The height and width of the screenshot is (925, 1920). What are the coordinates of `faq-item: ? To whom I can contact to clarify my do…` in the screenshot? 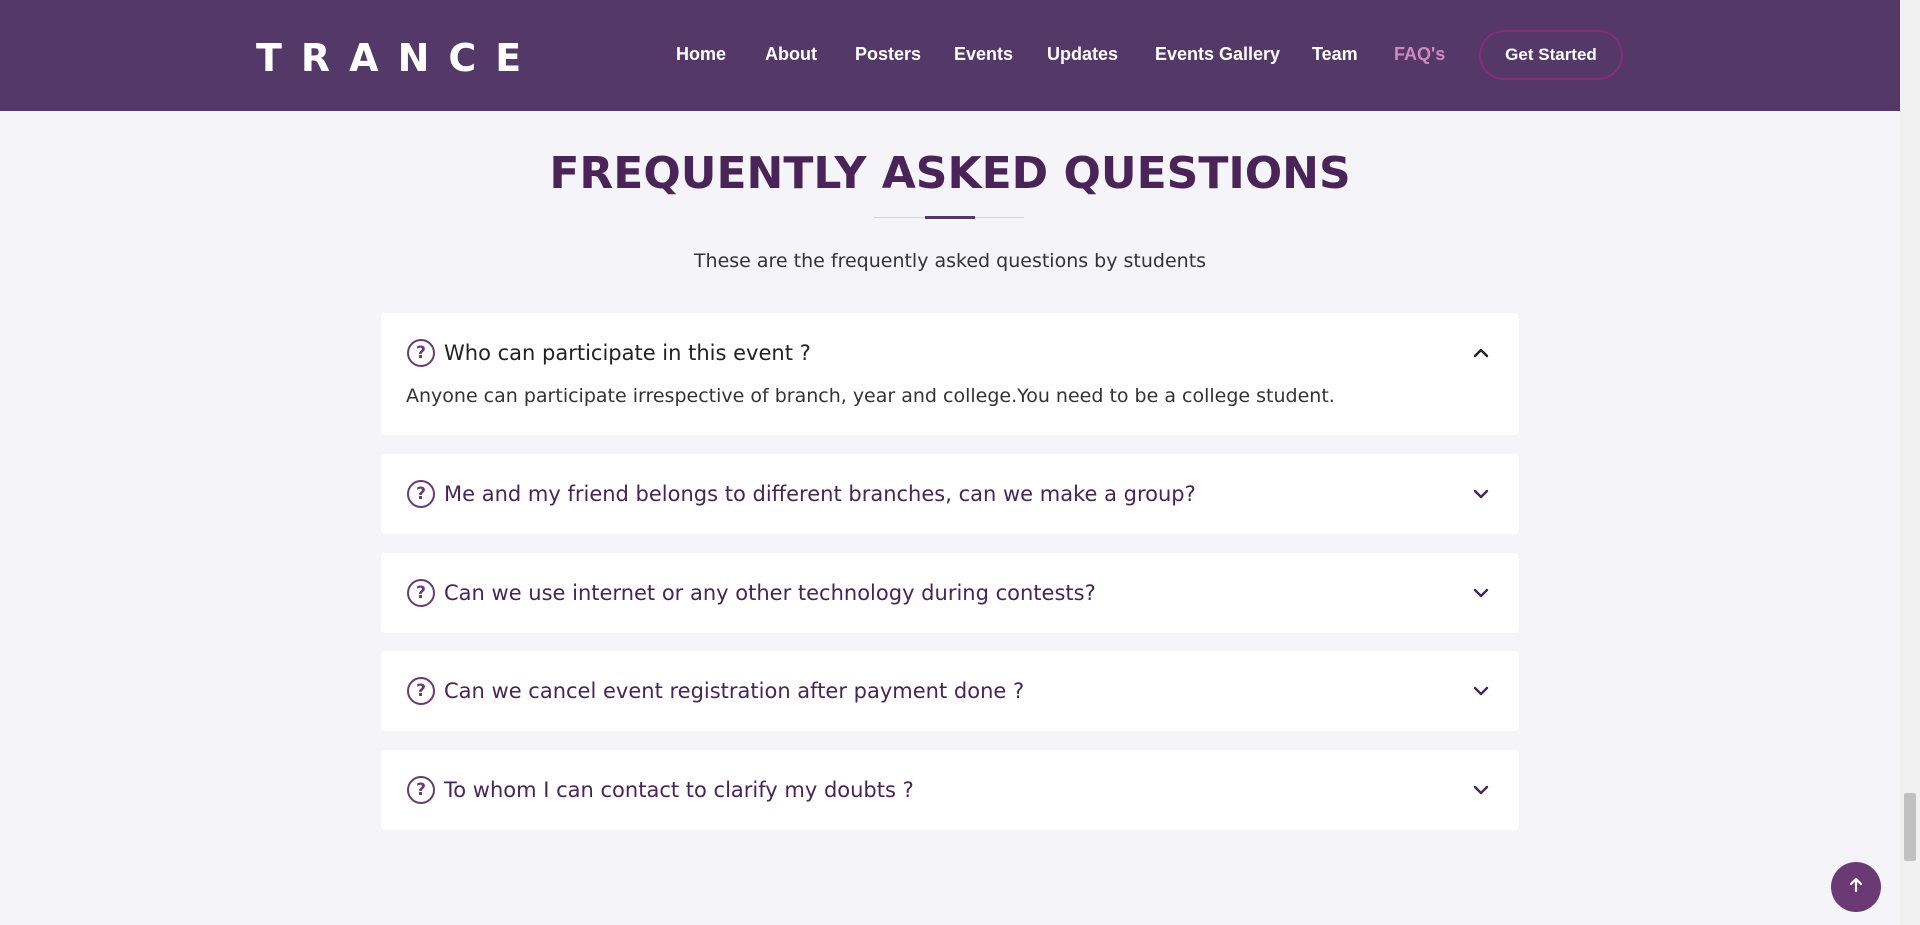 It's located at (950, 790).